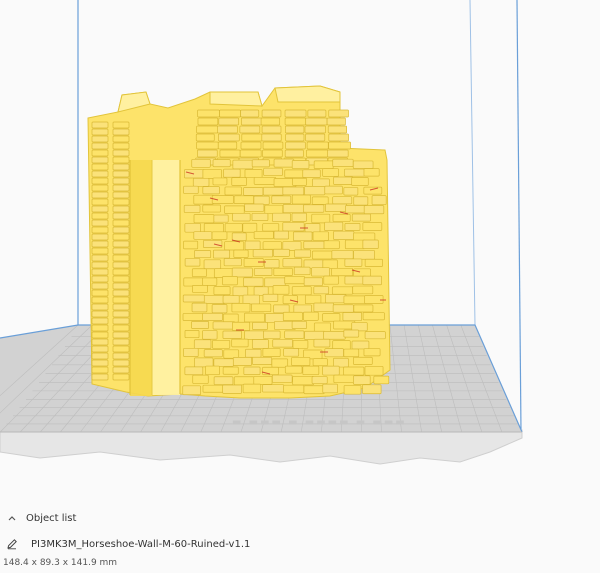 Image resolution: width=600 pixels, height=573 pixels. I want to click on object-list-item: PI3MK3M_Horseshoe-Wall-M-60-Ruined-v1.1, so click(300, 544).